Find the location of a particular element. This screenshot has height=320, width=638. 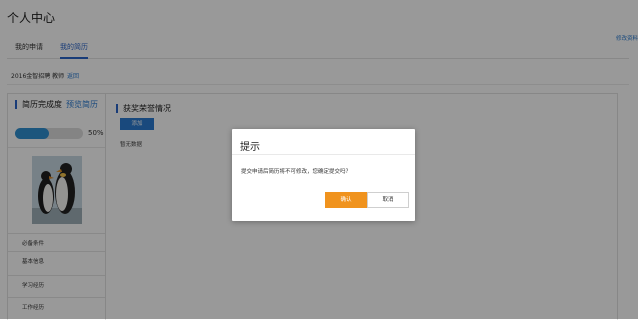

cancel-button: 取消 is located at coordinates (388, 200).